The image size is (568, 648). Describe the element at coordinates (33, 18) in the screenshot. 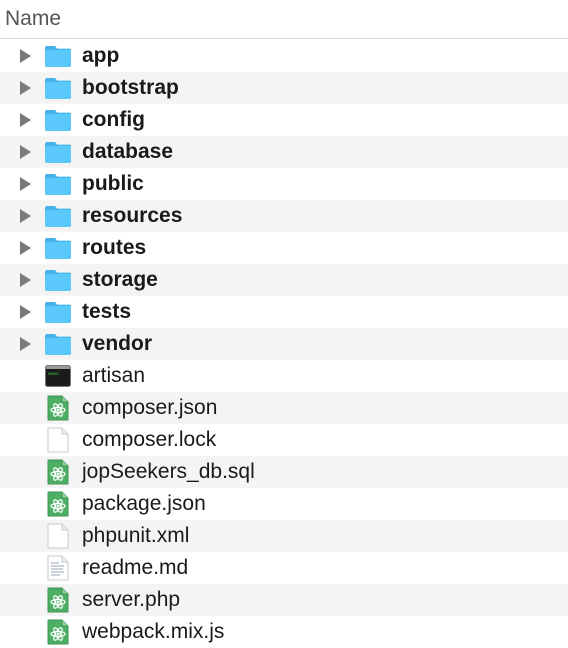

I see `column-header-label: Name` at that location.